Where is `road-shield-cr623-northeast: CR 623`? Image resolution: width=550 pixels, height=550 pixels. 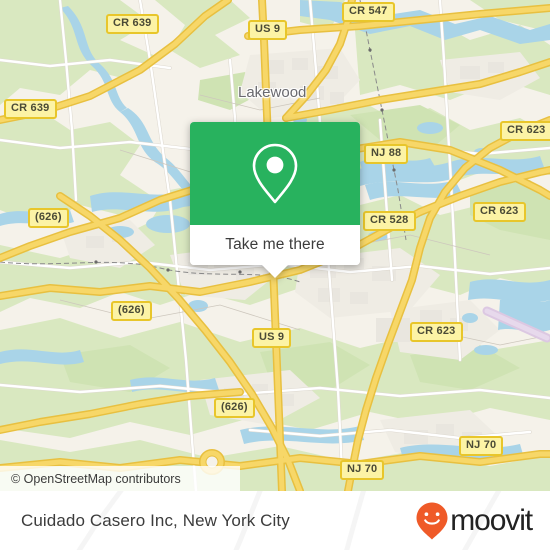 road-shield-cr623-northeast: CR 623 is located at coordinates (525, 131).